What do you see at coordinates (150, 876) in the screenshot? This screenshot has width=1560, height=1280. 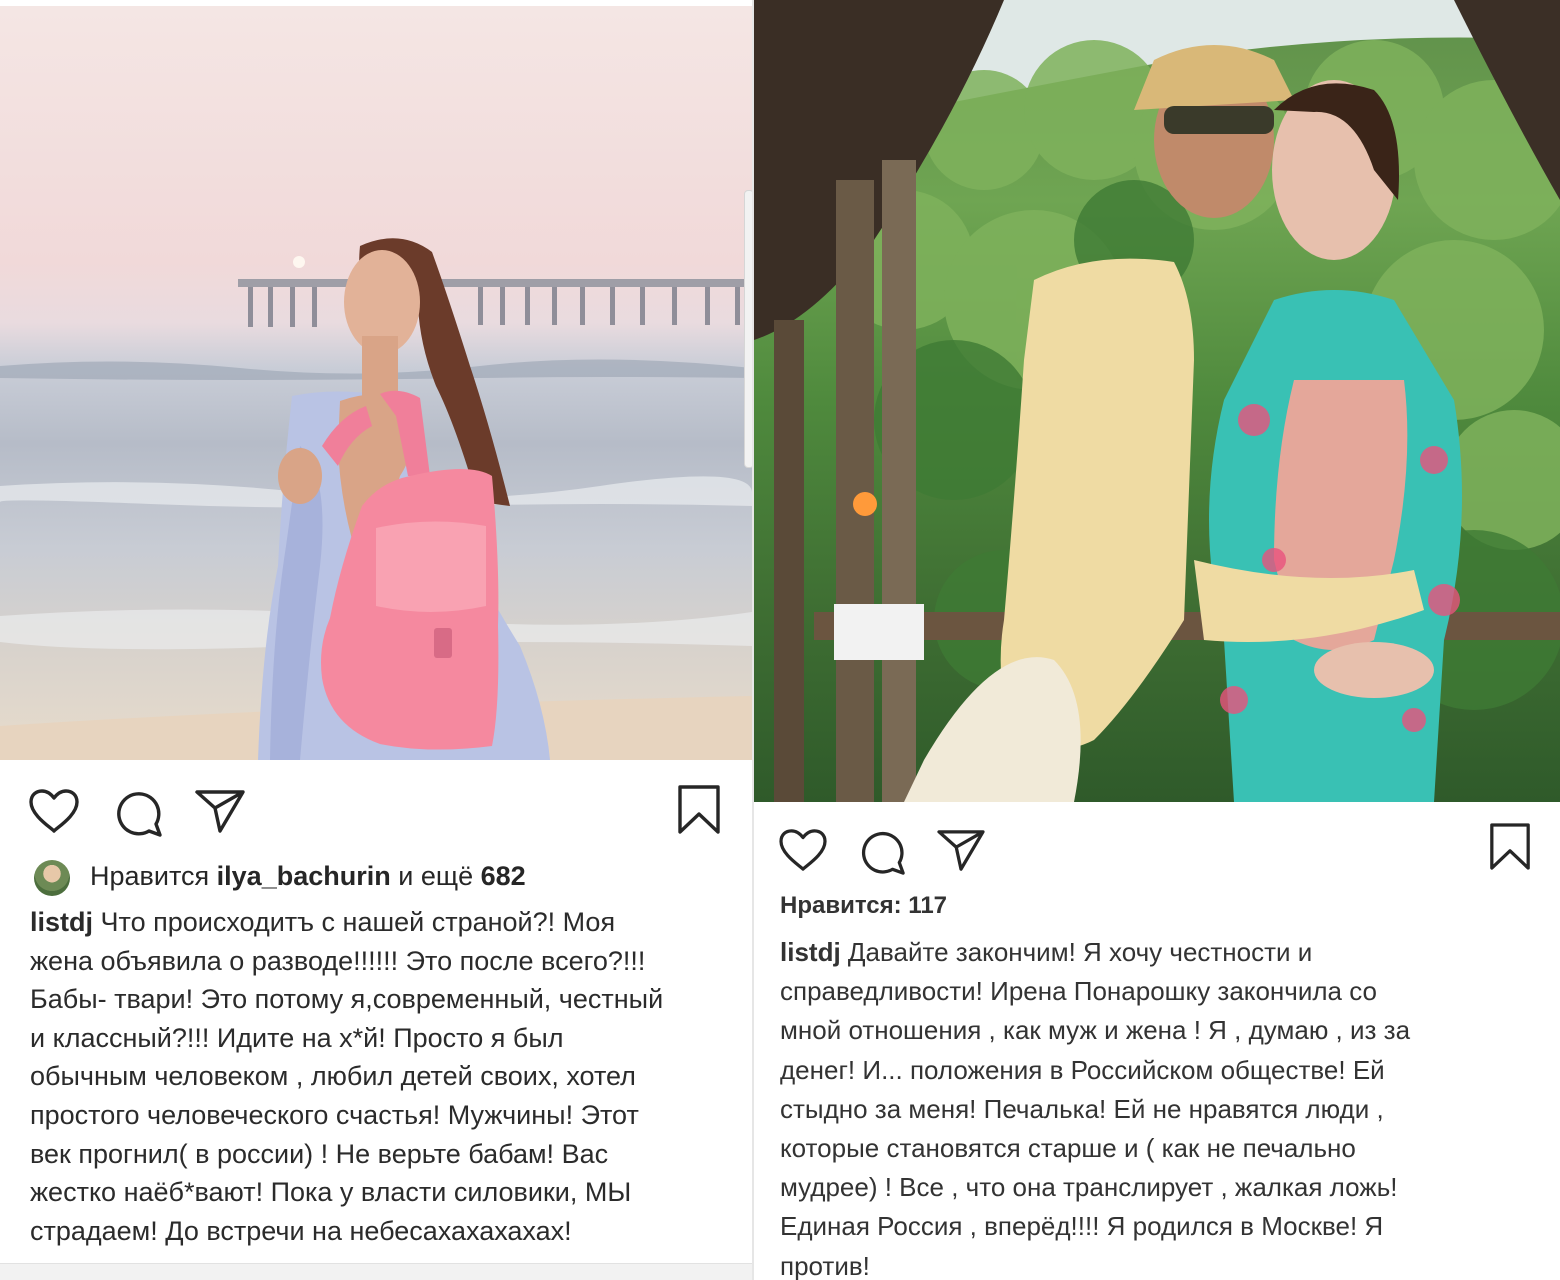 I see `likes-prefix: Нравится` at bounding box center [150, 876].